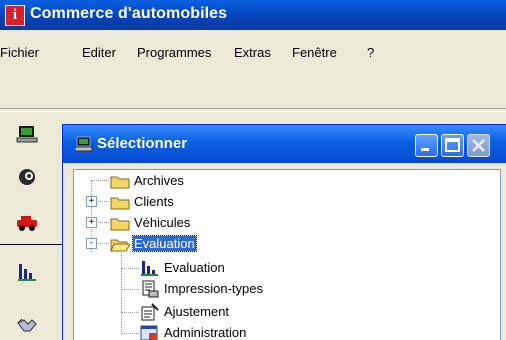 This screenshot has height=340, width=506. I want to click on menu-programmes: Programmes, so click(174, 52).